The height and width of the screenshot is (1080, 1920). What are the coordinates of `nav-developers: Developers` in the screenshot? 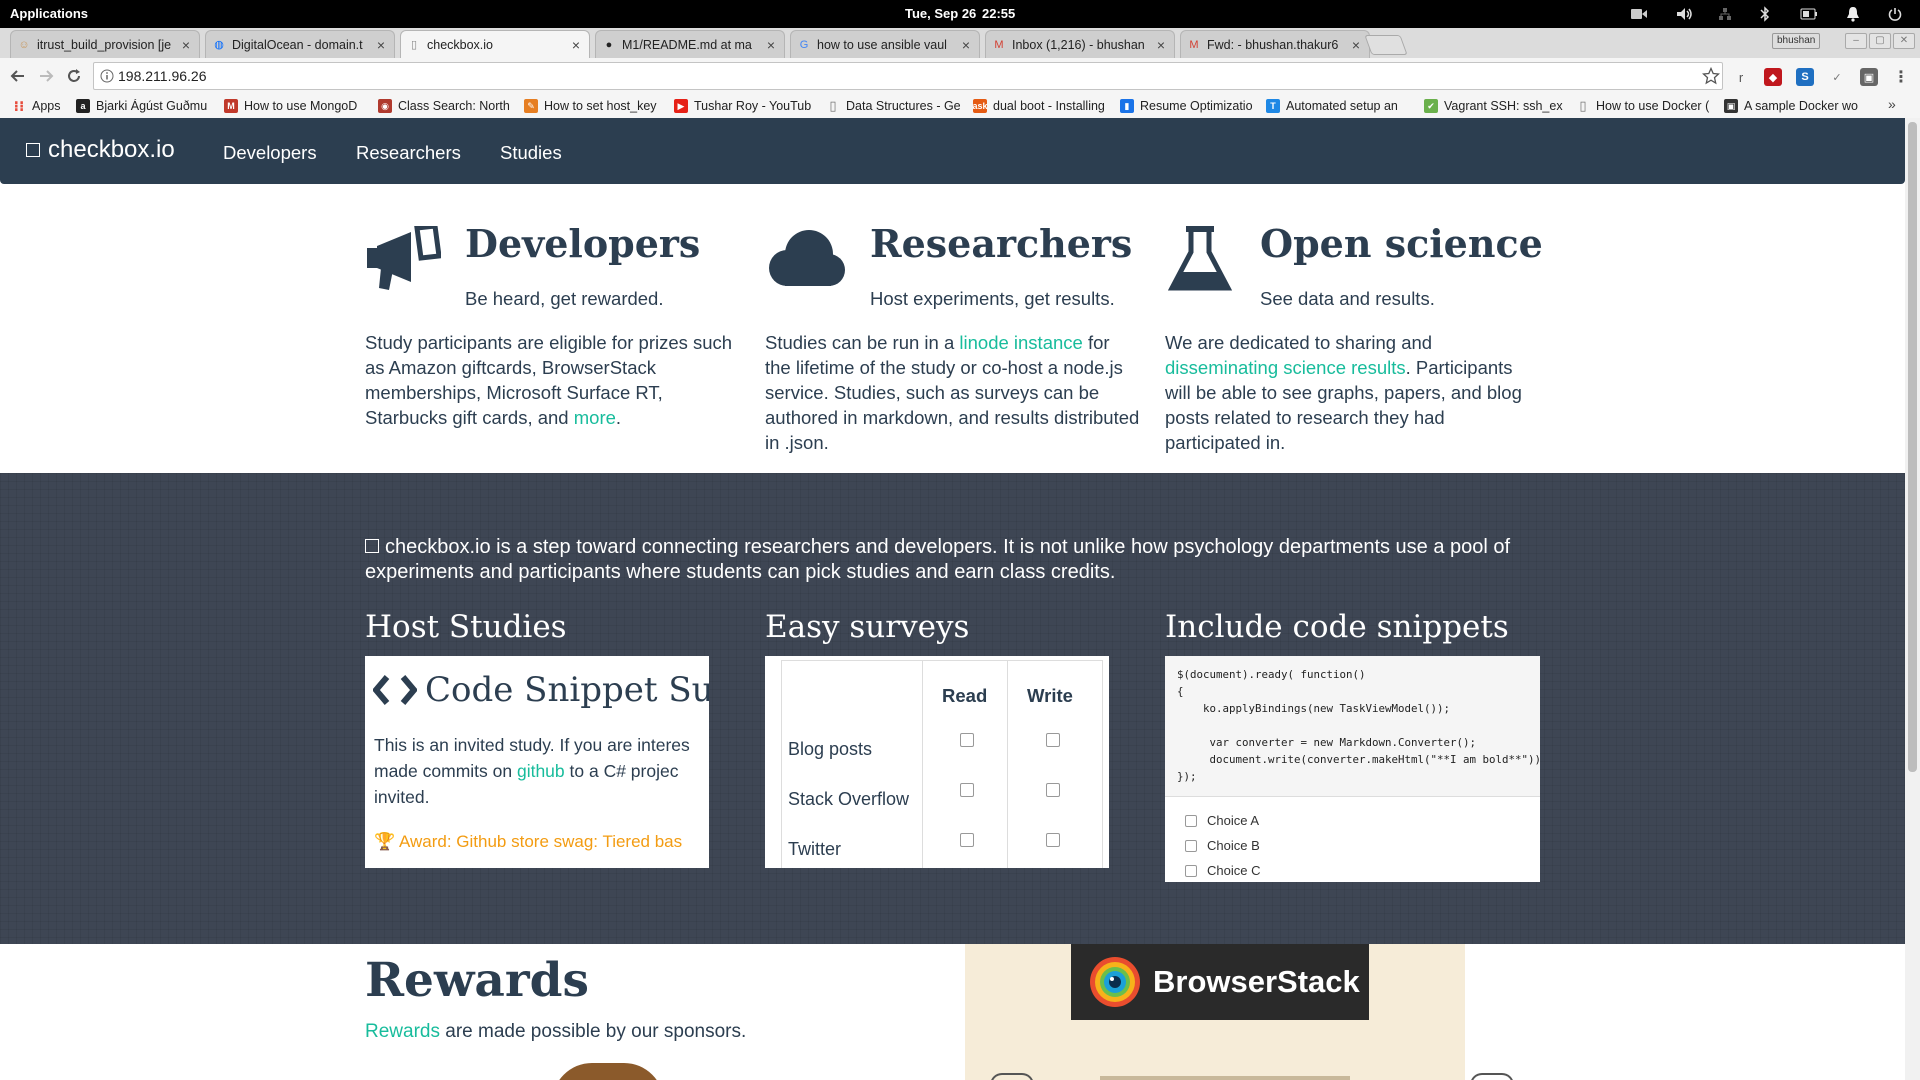 It's located at (270, 153).